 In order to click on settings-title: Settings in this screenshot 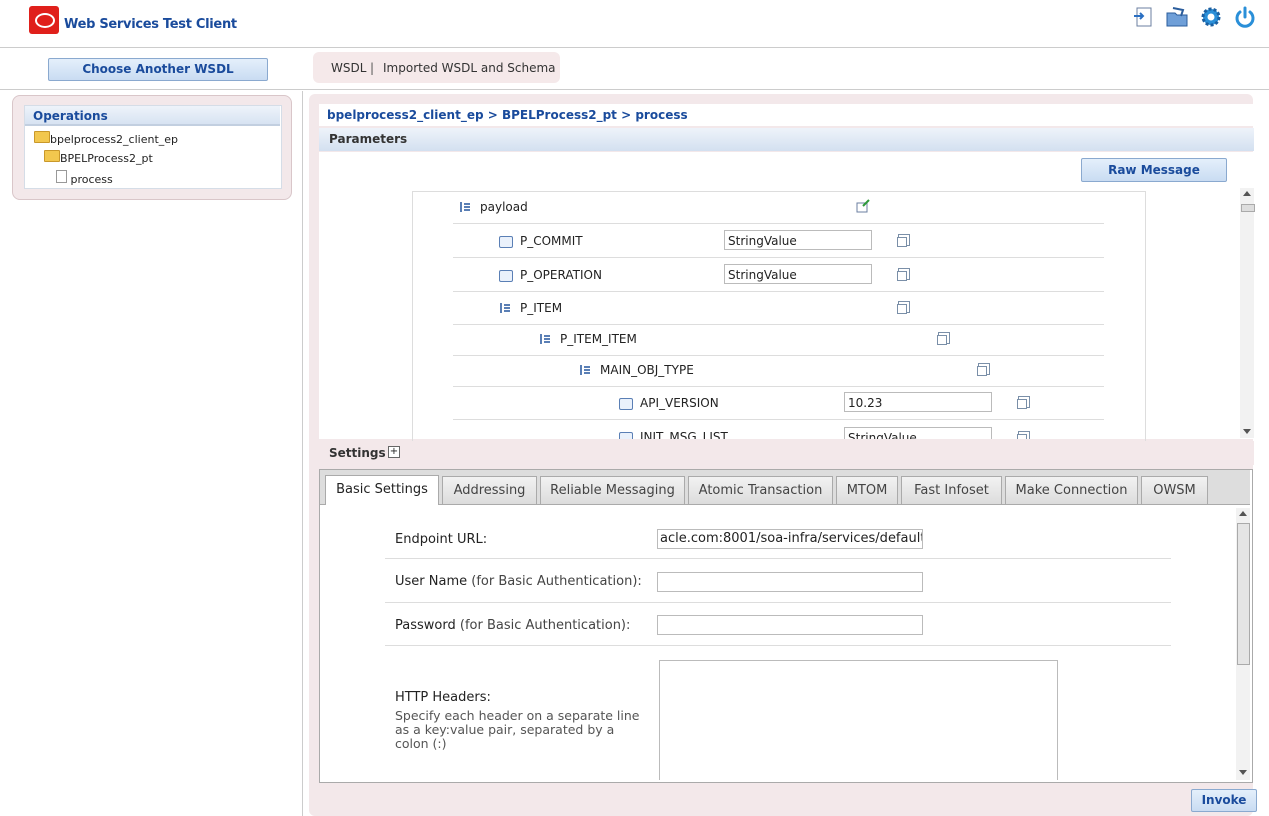, I will do `click(357, 453)`.